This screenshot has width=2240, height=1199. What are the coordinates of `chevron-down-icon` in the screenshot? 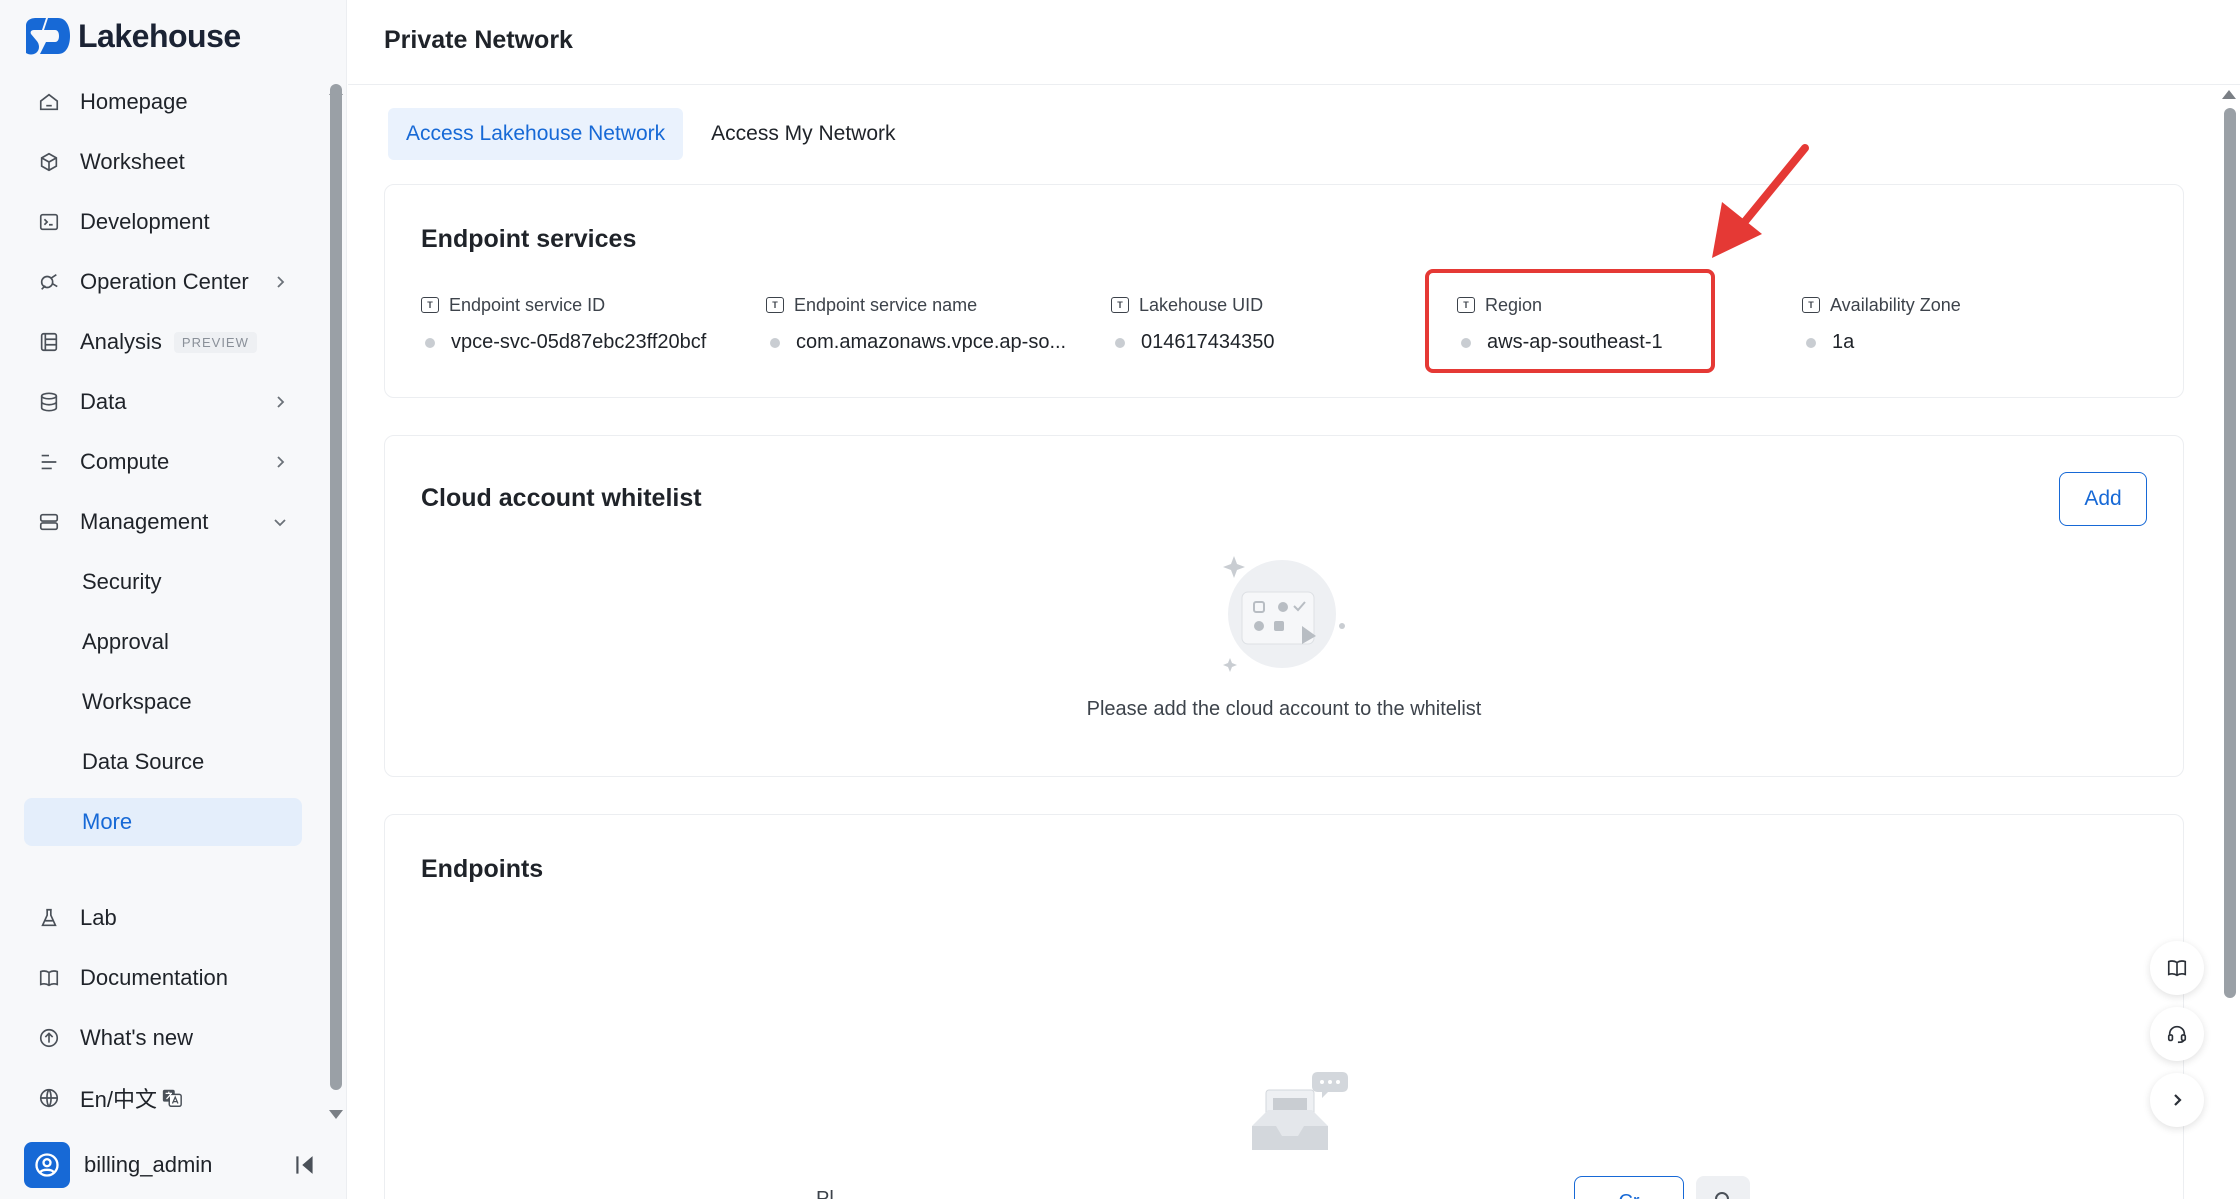 It's located at (280, 523).